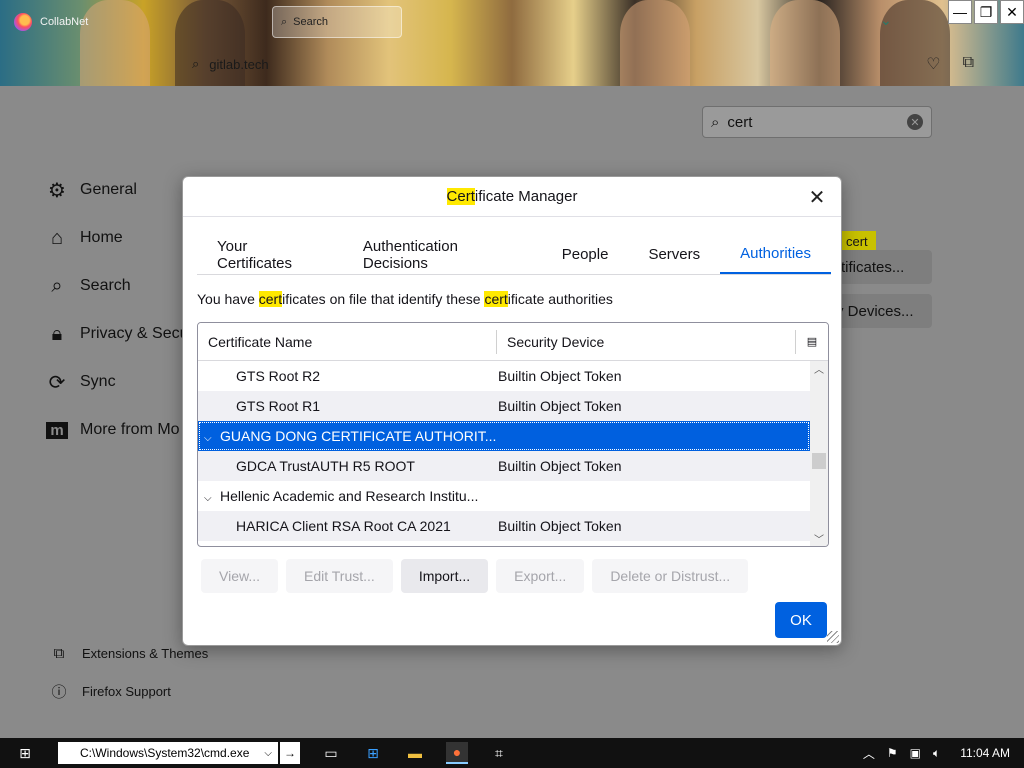  What do you see at coordinates (117, 190) in the screenshot?
I see `nav-item-general: ⚙ General` at bounding box center [117, 190].